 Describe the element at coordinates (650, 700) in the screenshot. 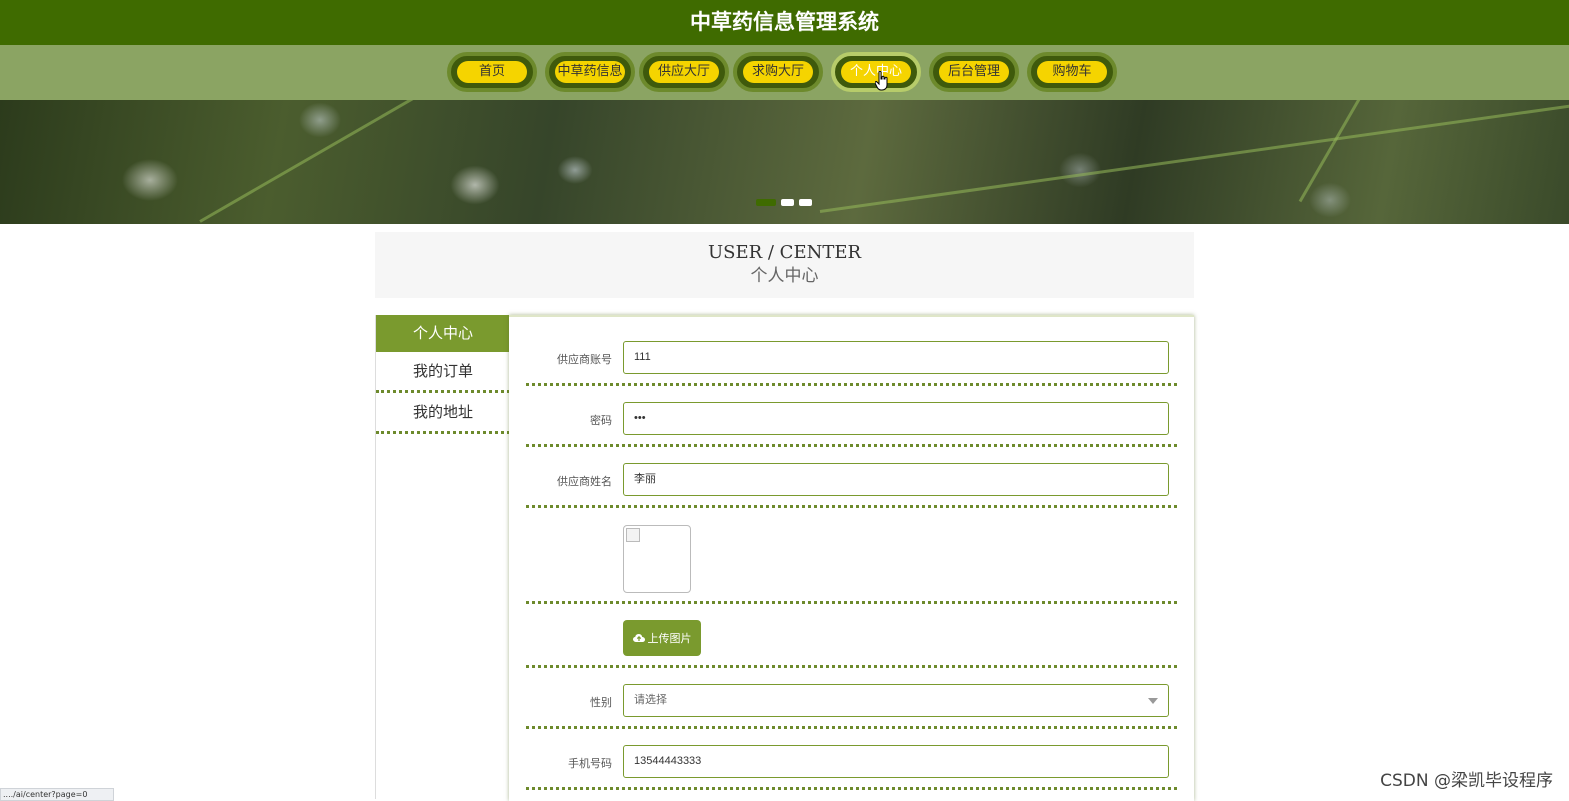

I see `gender-select-placeholder: 请选择` at that location.